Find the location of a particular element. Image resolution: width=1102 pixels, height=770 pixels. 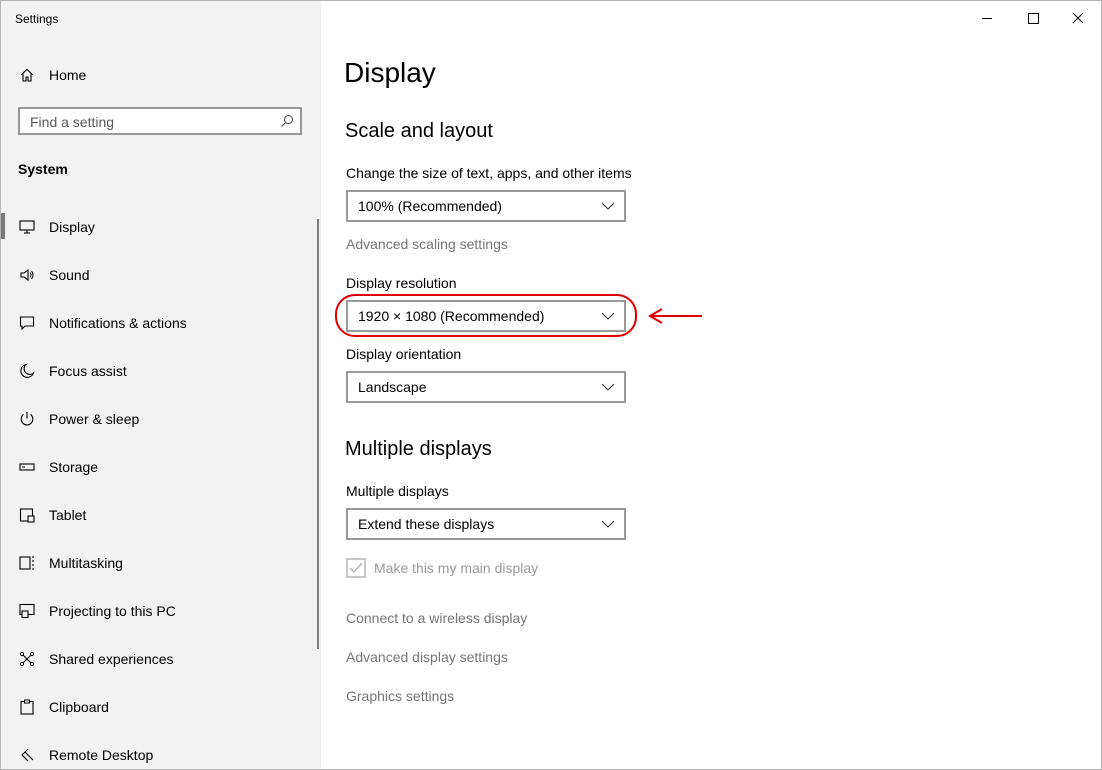

advanced-display-settings-link: Advanced display settings is located at coordinates (427, 657).